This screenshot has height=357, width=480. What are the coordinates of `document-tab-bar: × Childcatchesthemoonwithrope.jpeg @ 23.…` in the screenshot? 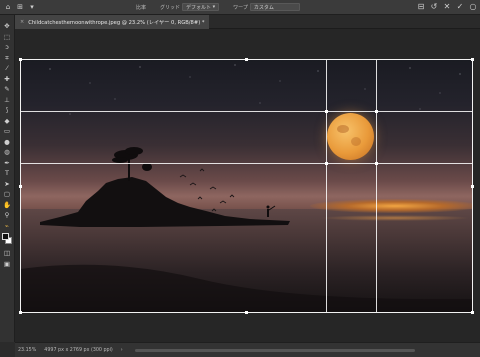 It's located at (247, 22).